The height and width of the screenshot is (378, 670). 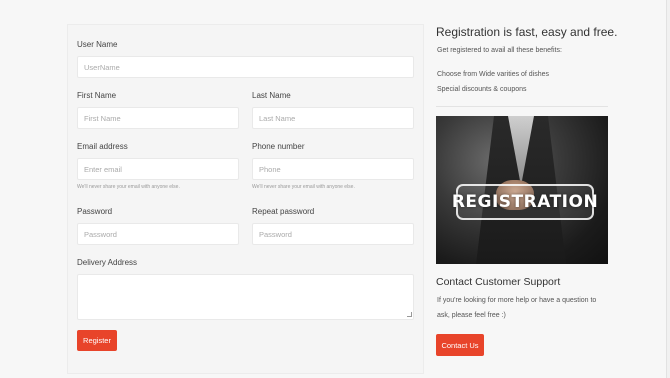 What do you see at coordinates (95, 211) in the screenshot?
I see `password-label: Password` at bounding box center [95, 211].